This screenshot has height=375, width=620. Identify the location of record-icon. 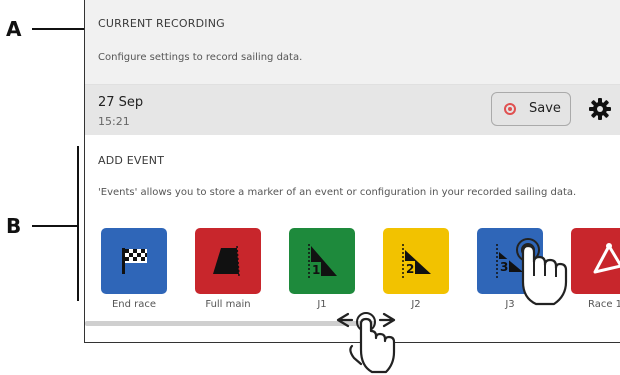
(510, 109).